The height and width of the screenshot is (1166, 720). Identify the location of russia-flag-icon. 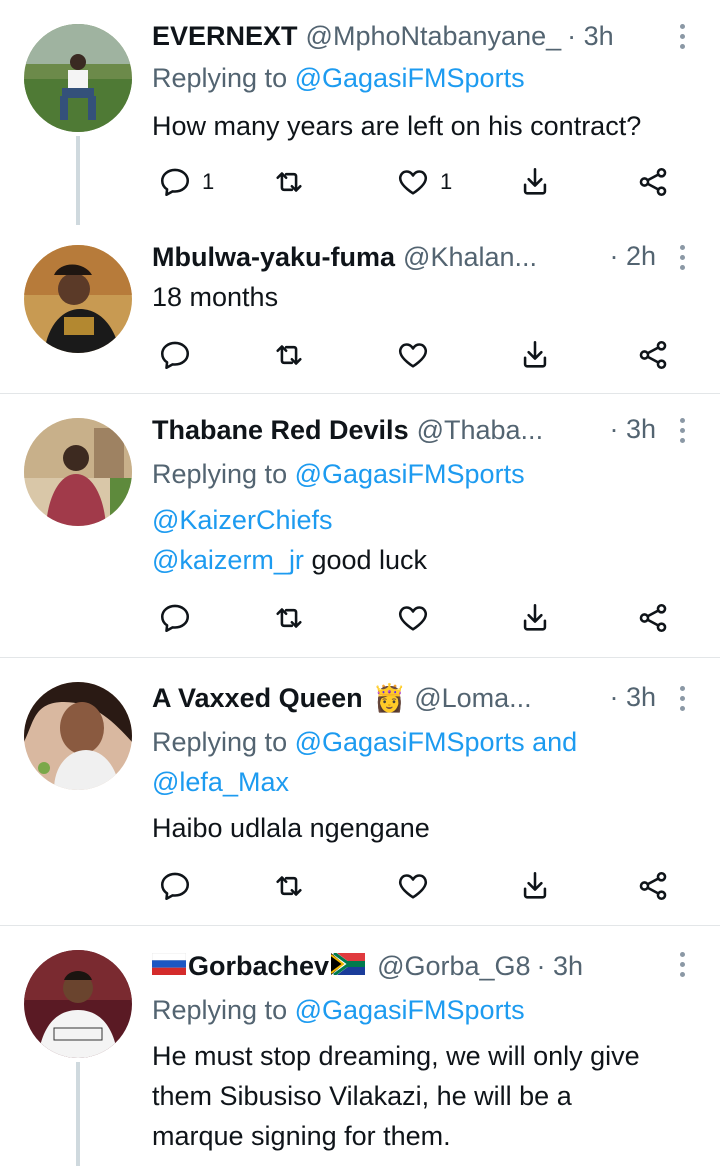
(169, 966).